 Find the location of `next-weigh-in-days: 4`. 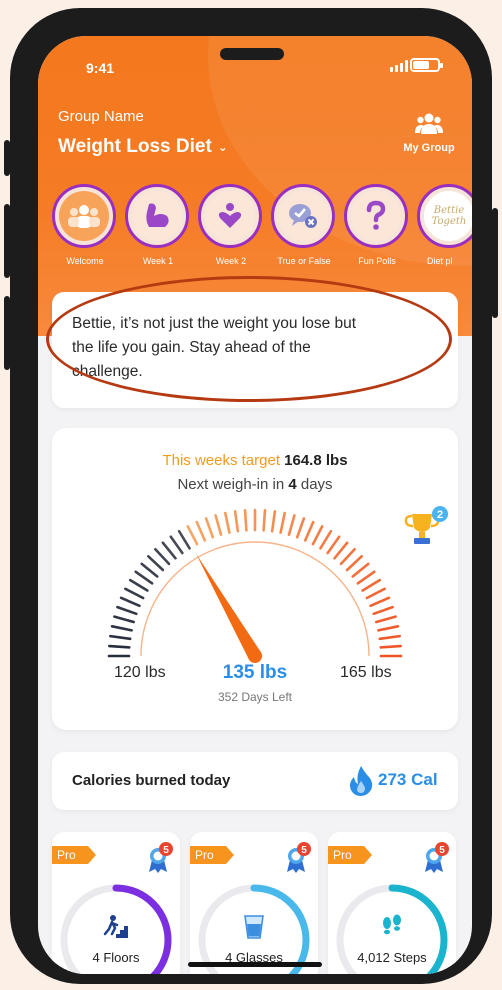

next-weigh-in-days: 4 is located at coordinates (292, 484).